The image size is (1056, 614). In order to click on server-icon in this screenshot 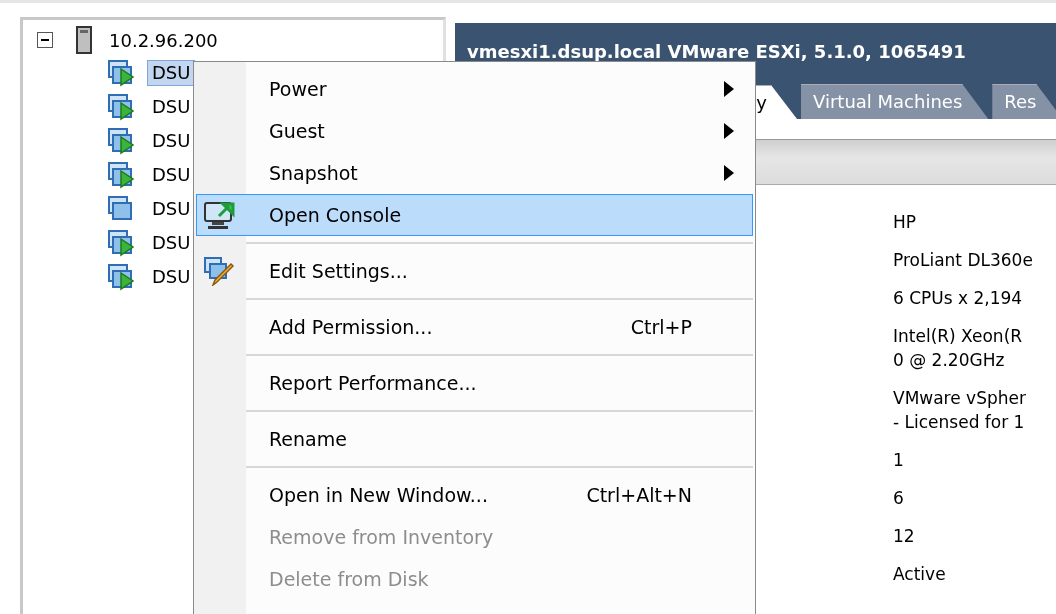, I will do `click(84, 40)`.